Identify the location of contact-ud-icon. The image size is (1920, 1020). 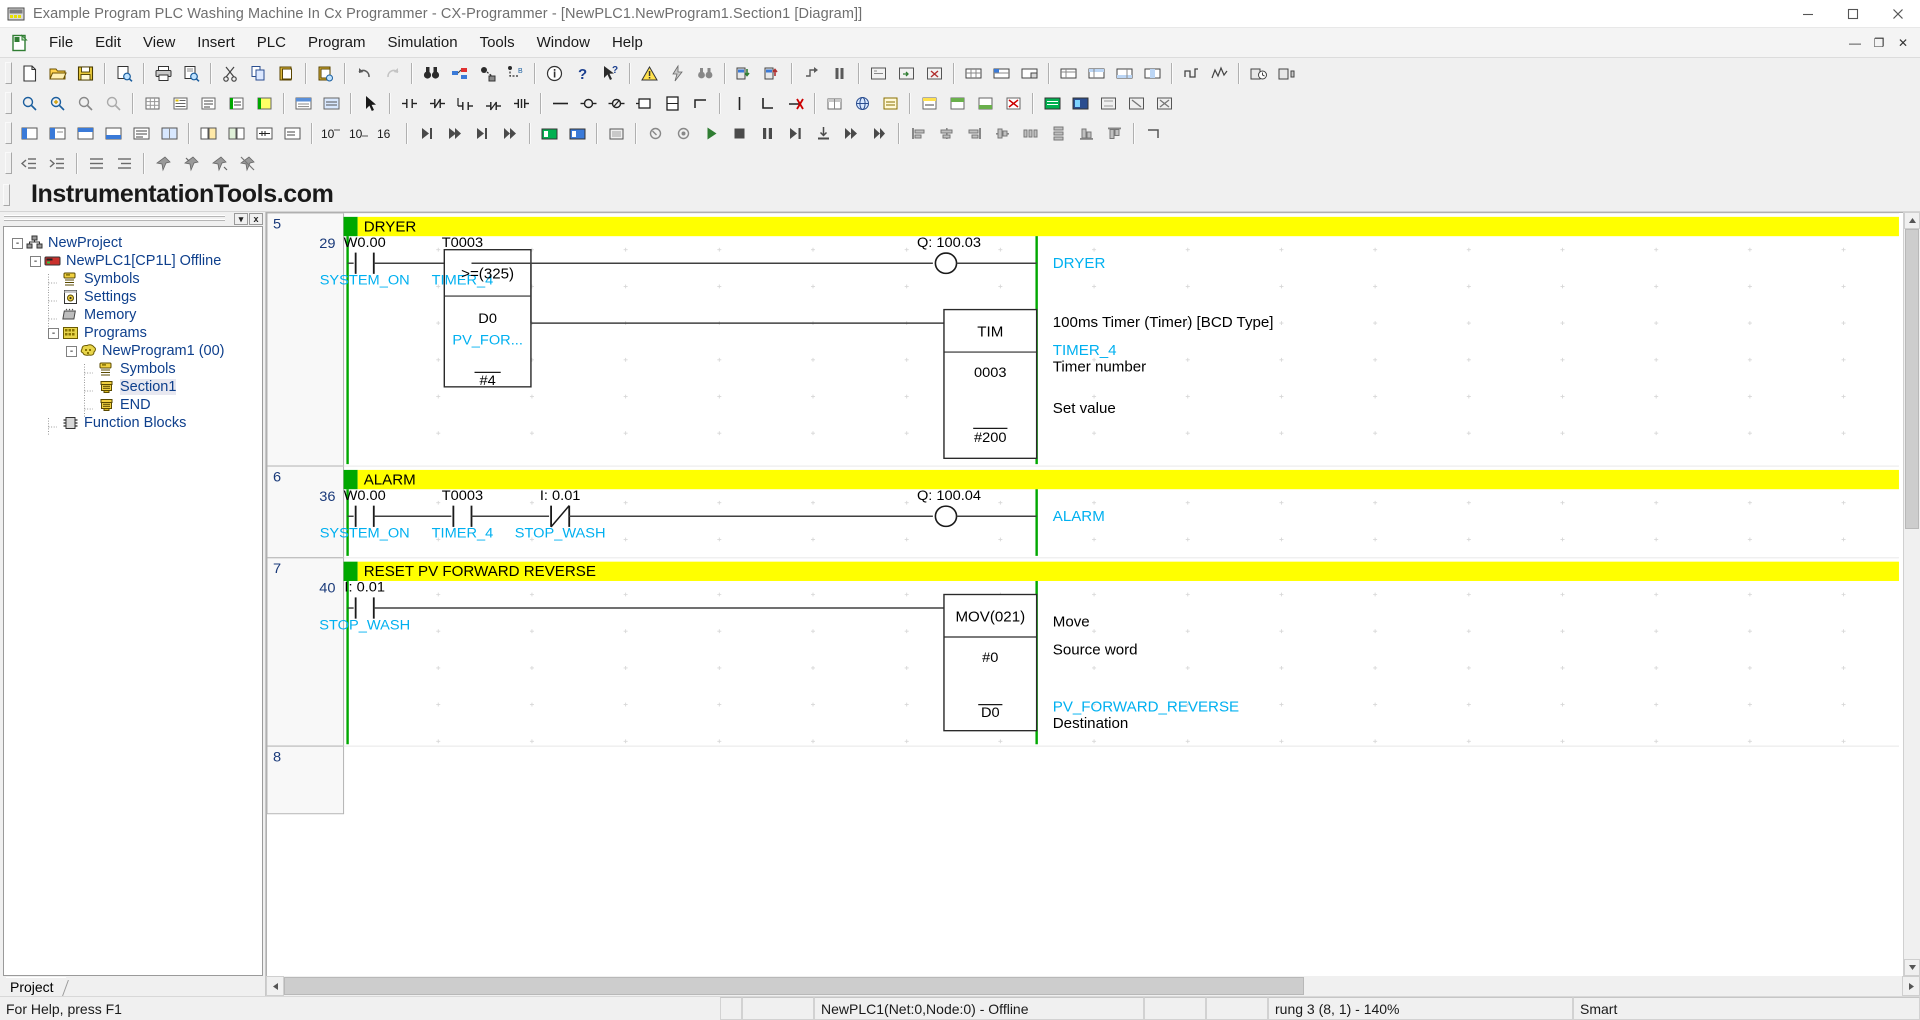
(521, 103).